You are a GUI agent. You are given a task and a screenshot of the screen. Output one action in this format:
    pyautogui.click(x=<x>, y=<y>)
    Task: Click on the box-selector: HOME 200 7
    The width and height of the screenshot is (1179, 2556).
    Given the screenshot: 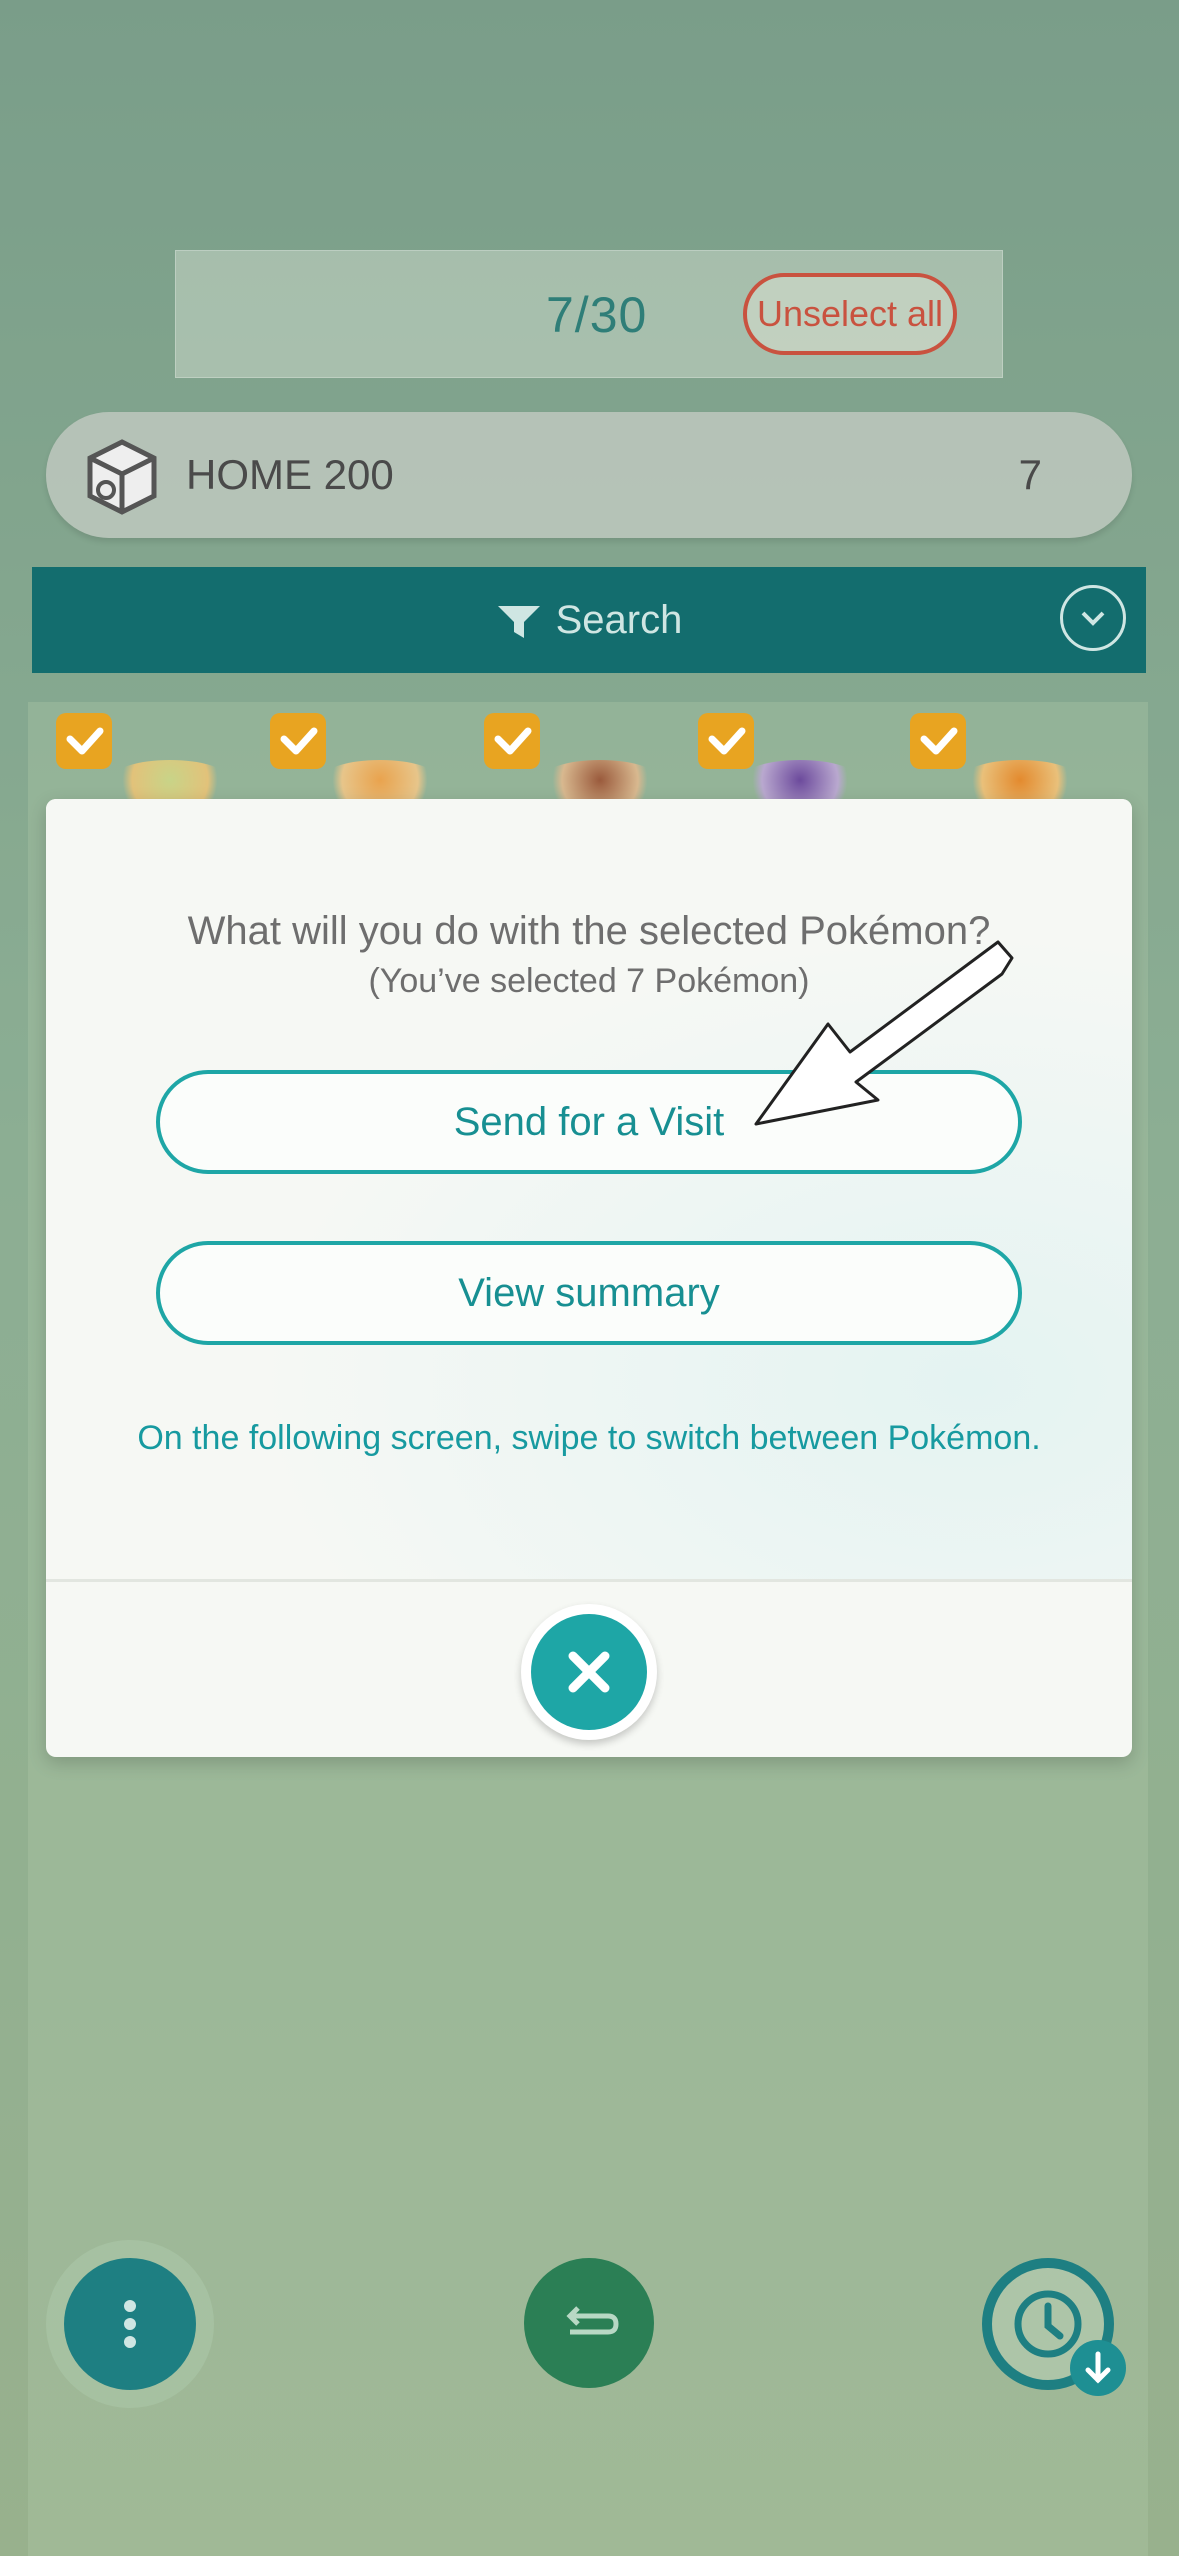 What is the action you would take?
    pyautogui.click(x=589, y=475)
    